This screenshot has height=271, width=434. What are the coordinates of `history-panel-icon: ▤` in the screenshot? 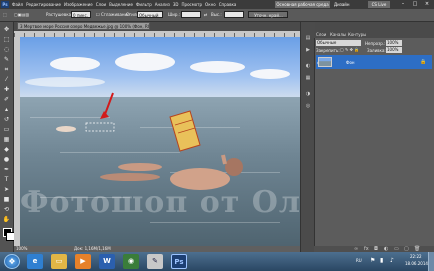 It's located at (308, 38).